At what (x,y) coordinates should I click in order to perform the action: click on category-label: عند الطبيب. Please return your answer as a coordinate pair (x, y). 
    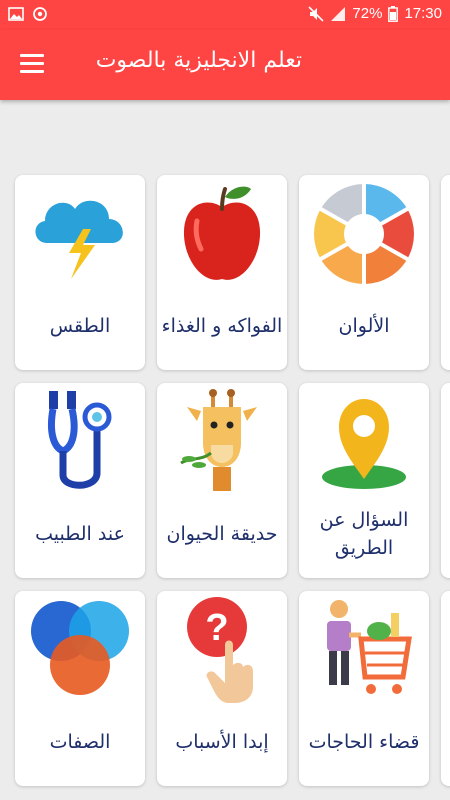
    Looking at the image, I should click on (80, 534).